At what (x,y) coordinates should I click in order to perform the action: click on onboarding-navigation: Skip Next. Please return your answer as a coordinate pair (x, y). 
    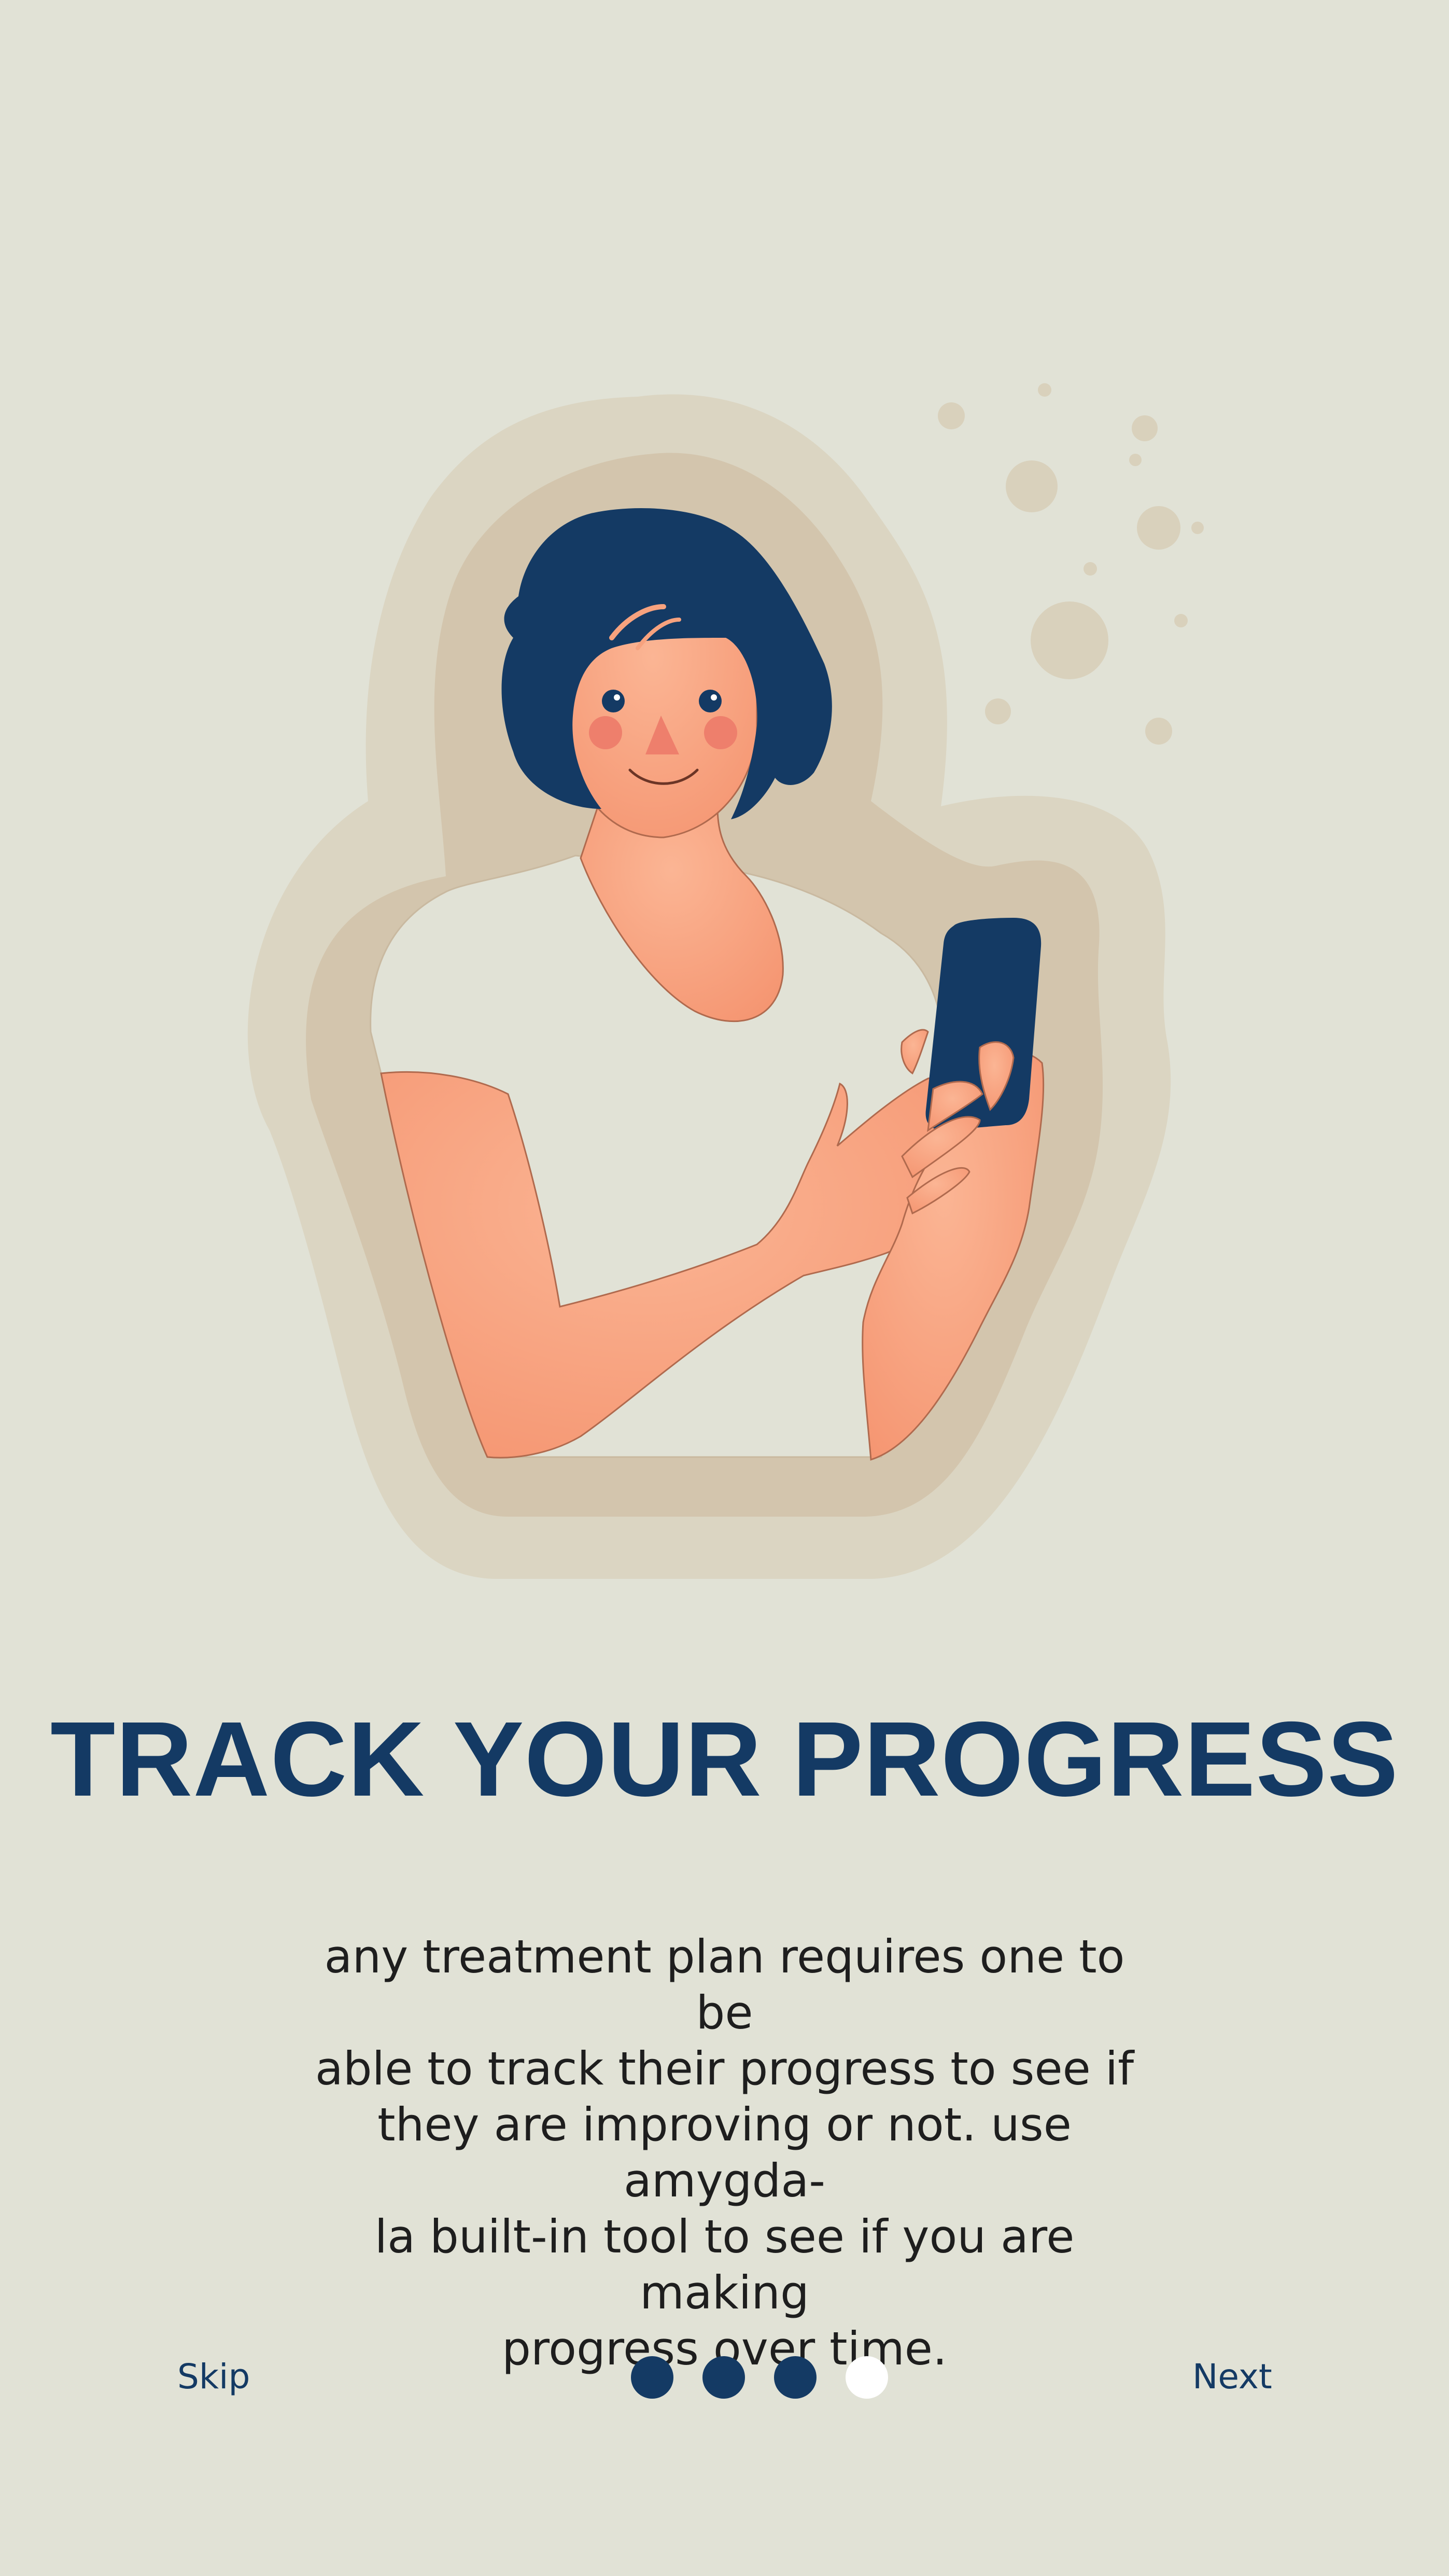
    Looking at the image, I should click on (725, 2377).